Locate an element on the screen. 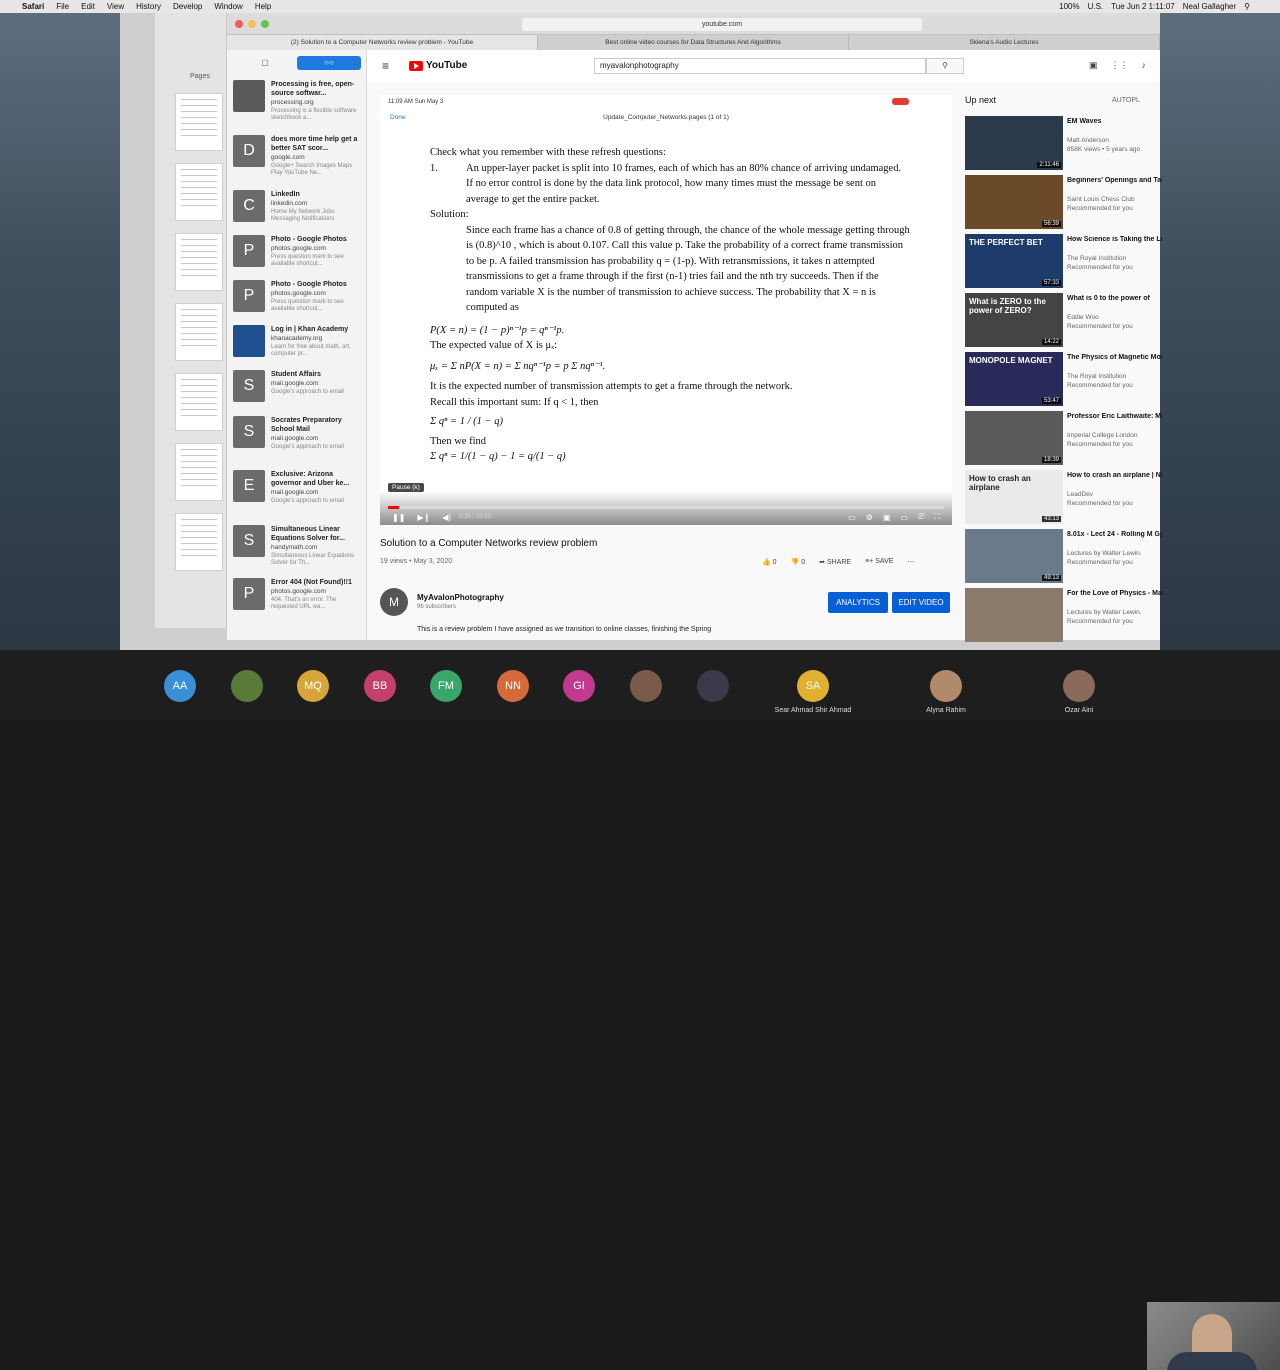 This screenshot has height=1370, width=1280. save-button: ≡+ SAVE is located at coordinates (879, 562).